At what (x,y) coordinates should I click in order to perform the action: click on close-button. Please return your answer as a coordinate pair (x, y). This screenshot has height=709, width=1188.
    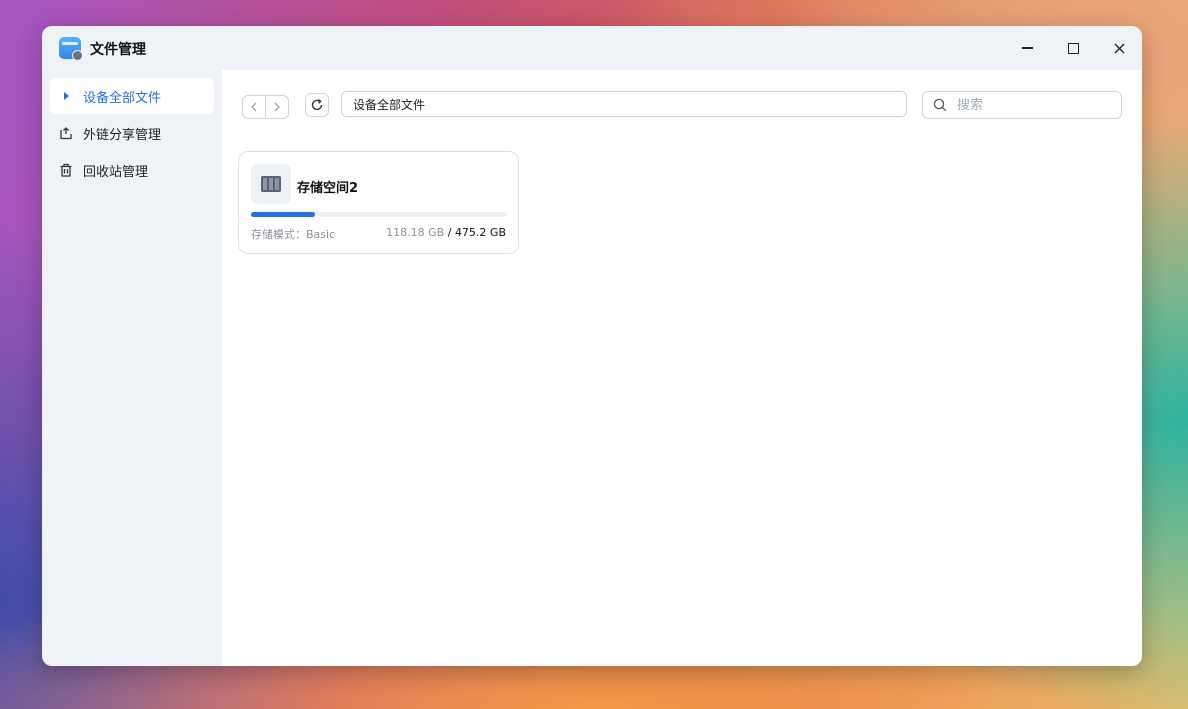
    Looking at the image, I should click on (1119, 48).